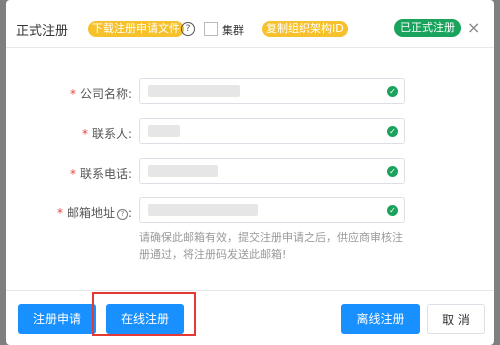 This screenshot has width=500, height=345. What do you see at coordinates (211, 29) in the screenshot?
I see `cluster-checkbox` at bounding box center [211, 29].